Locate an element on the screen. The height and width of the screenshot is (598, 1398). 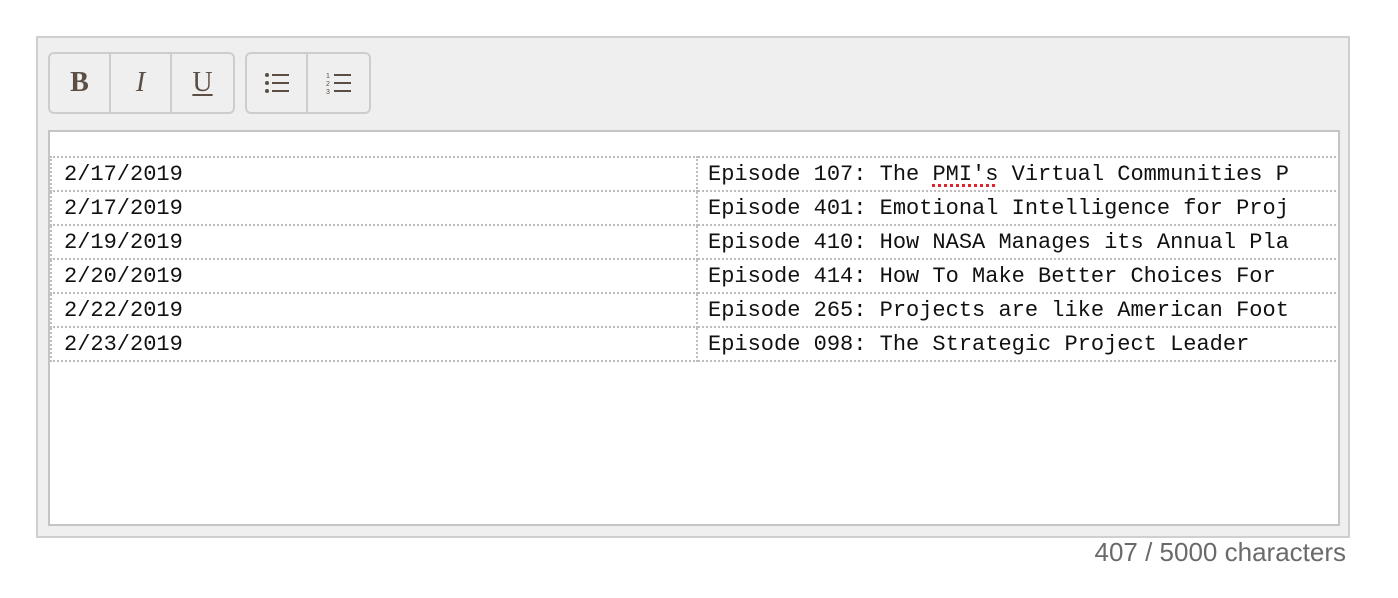
bulleted-list-icon is located at coordinates (276, 83).